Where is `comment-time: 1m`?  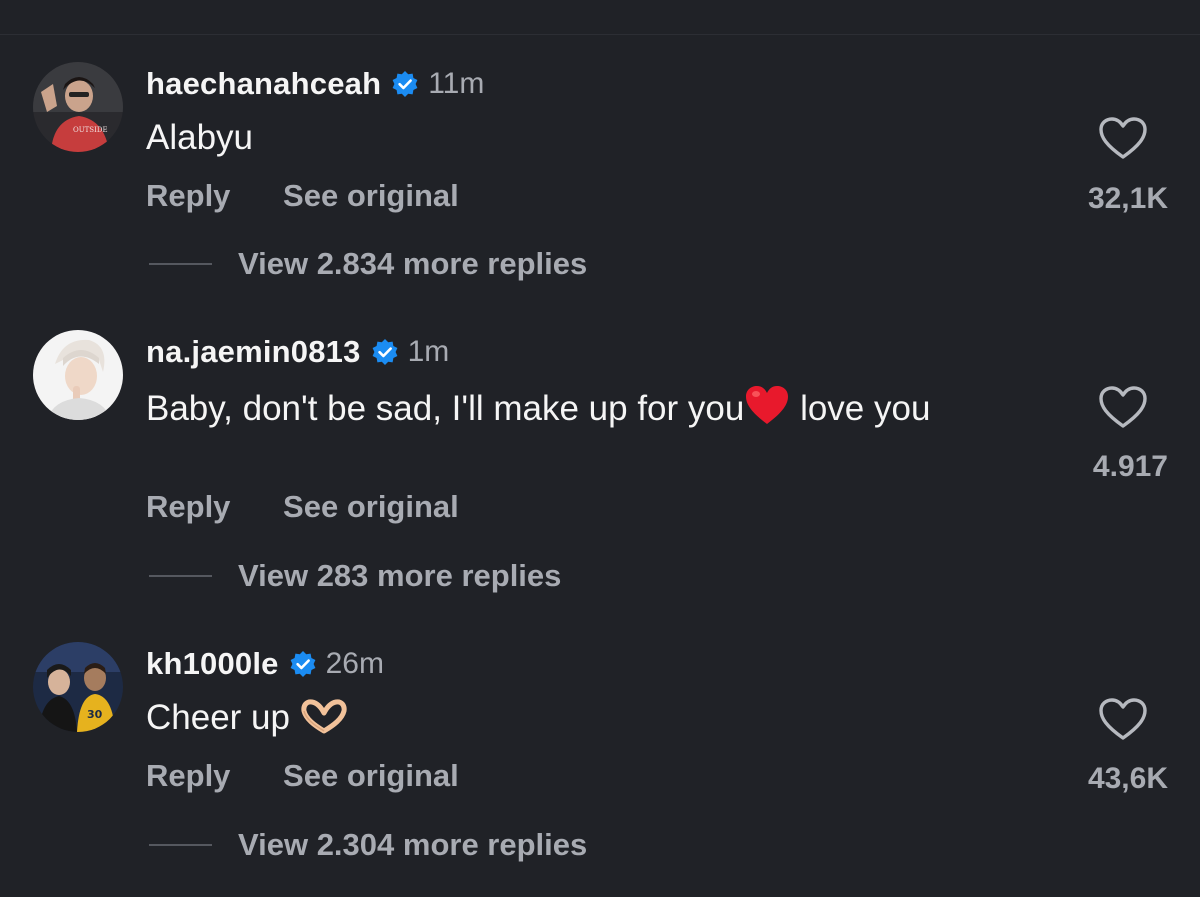 comment-time: 1m is located at coordinates (428, 351).